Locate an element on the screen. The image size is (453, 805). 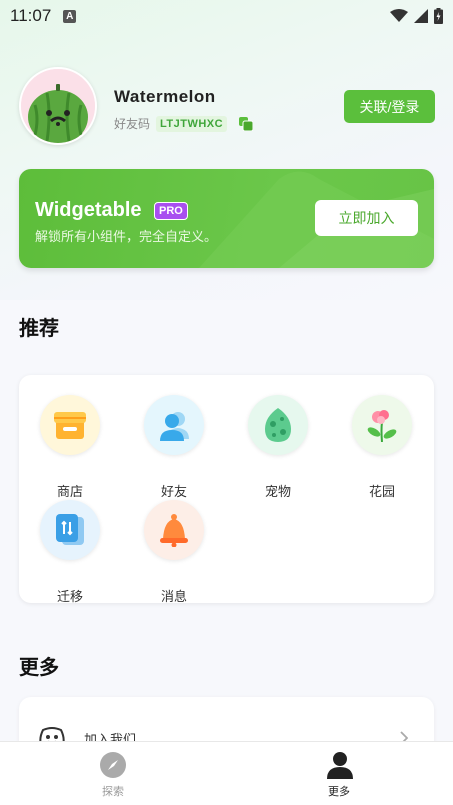
grid-label-migrate: 迁移 is located at coordinates (69, 596).